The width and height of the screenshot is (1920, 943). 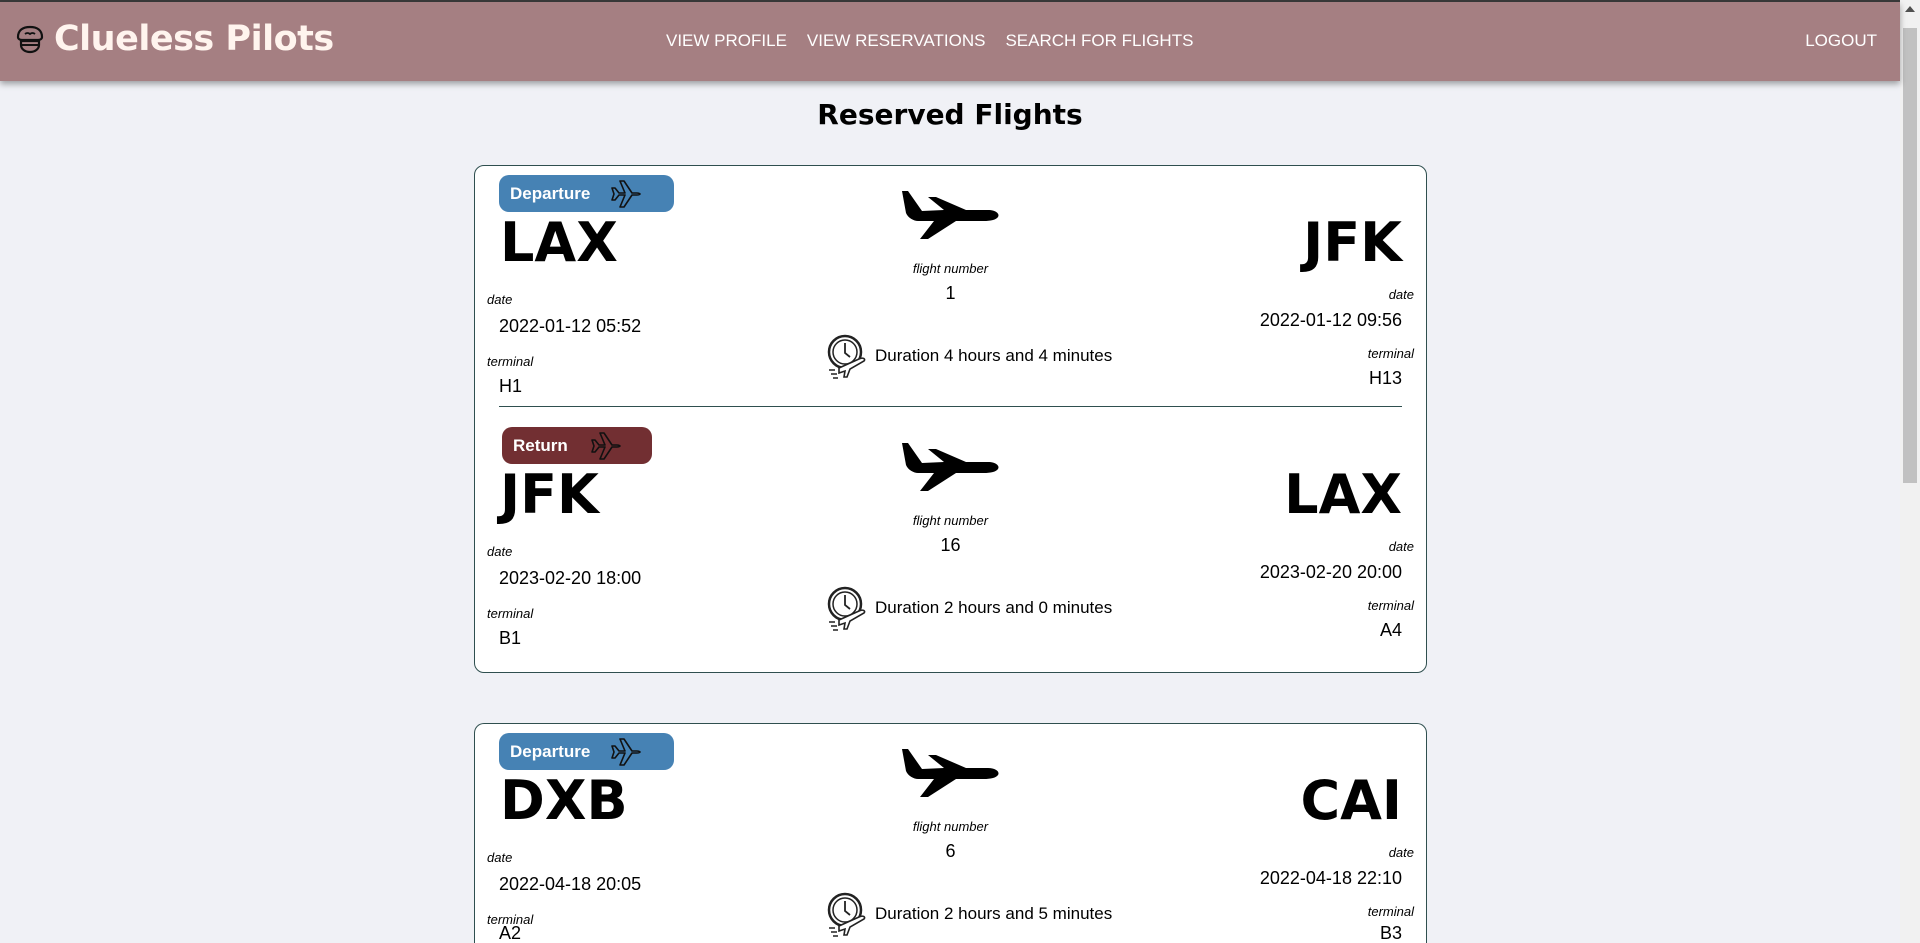 I want to click on flight-number: 1, so click(x=950, y=293).